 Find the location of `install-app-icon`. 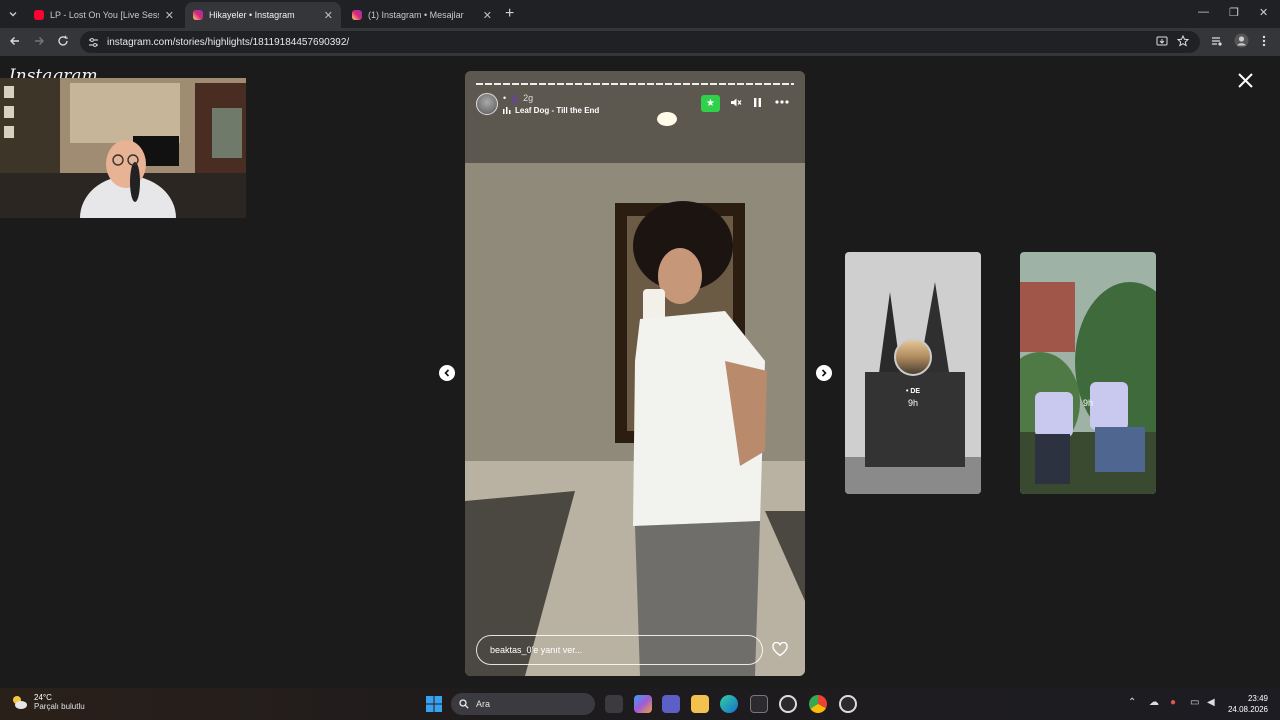

install-app-icon is located at coordinates (1162, 41).